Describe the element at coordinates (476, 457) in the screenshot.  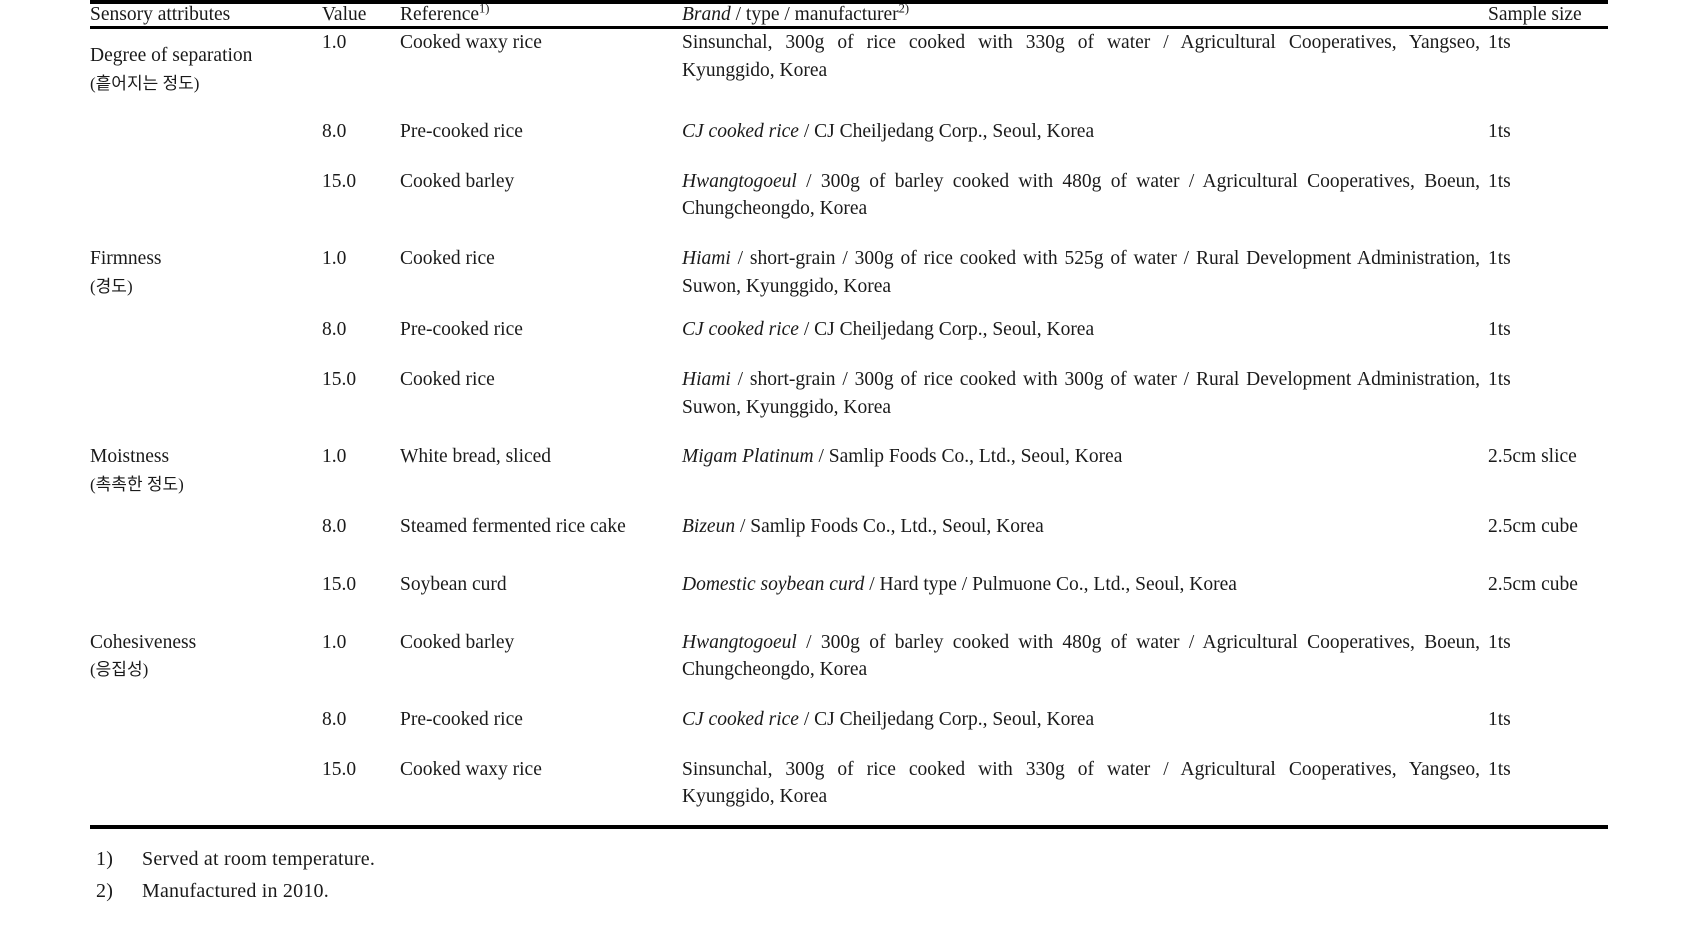
I see `reference-cell: White bread, sliced` at that location.